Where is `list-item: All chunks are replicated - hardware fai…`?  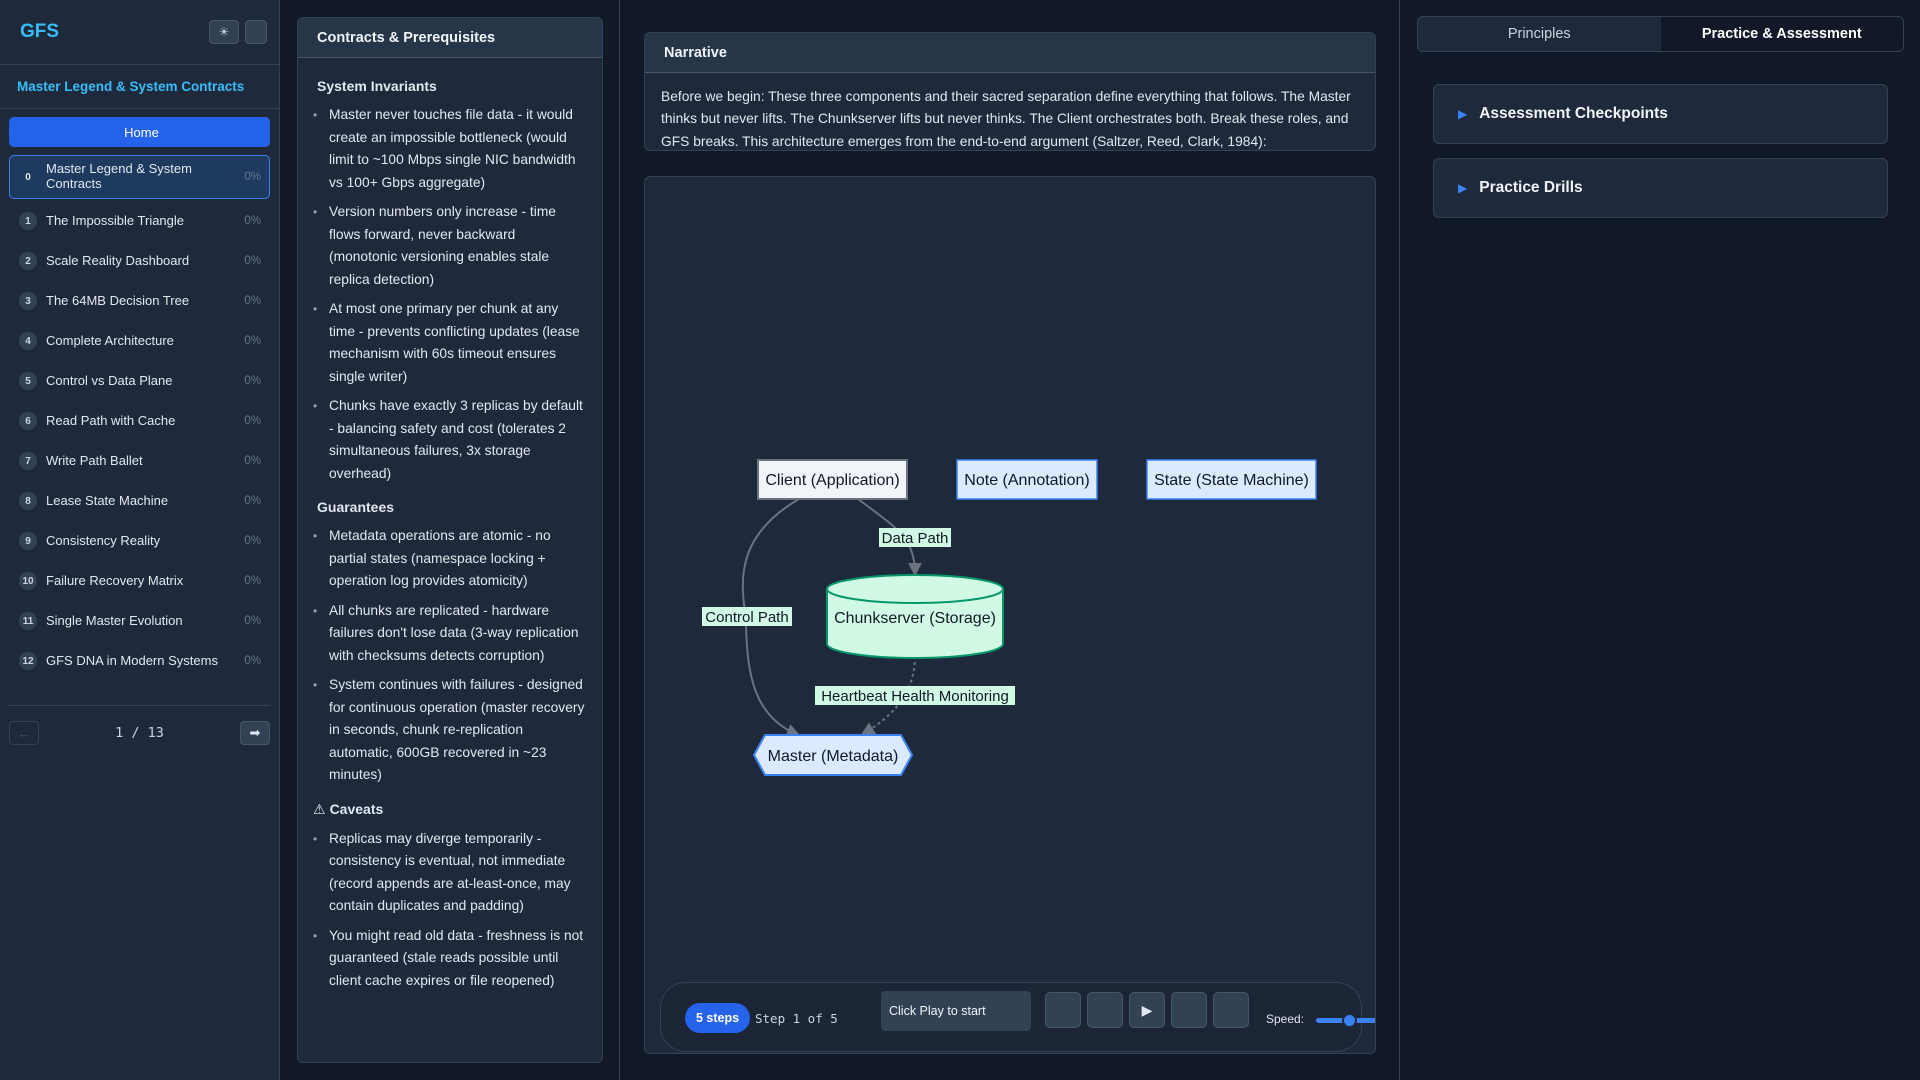 list-item: All chunks are replicated - hardware fai… is located at coordinates (450, 634).